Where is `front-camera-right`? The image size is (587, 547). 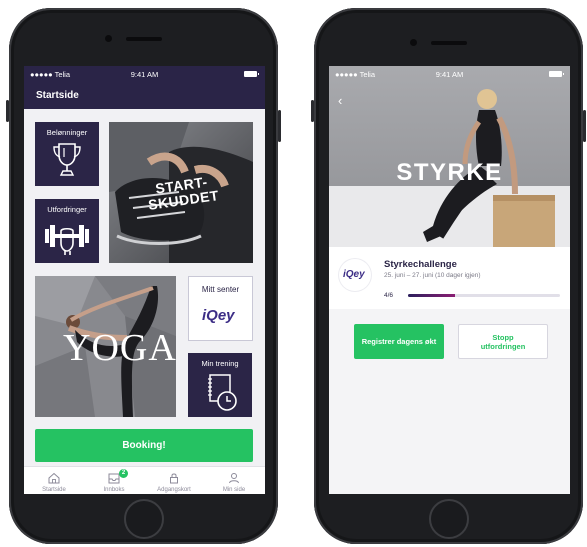
front-camera-right is located at coordinates (413, 42).